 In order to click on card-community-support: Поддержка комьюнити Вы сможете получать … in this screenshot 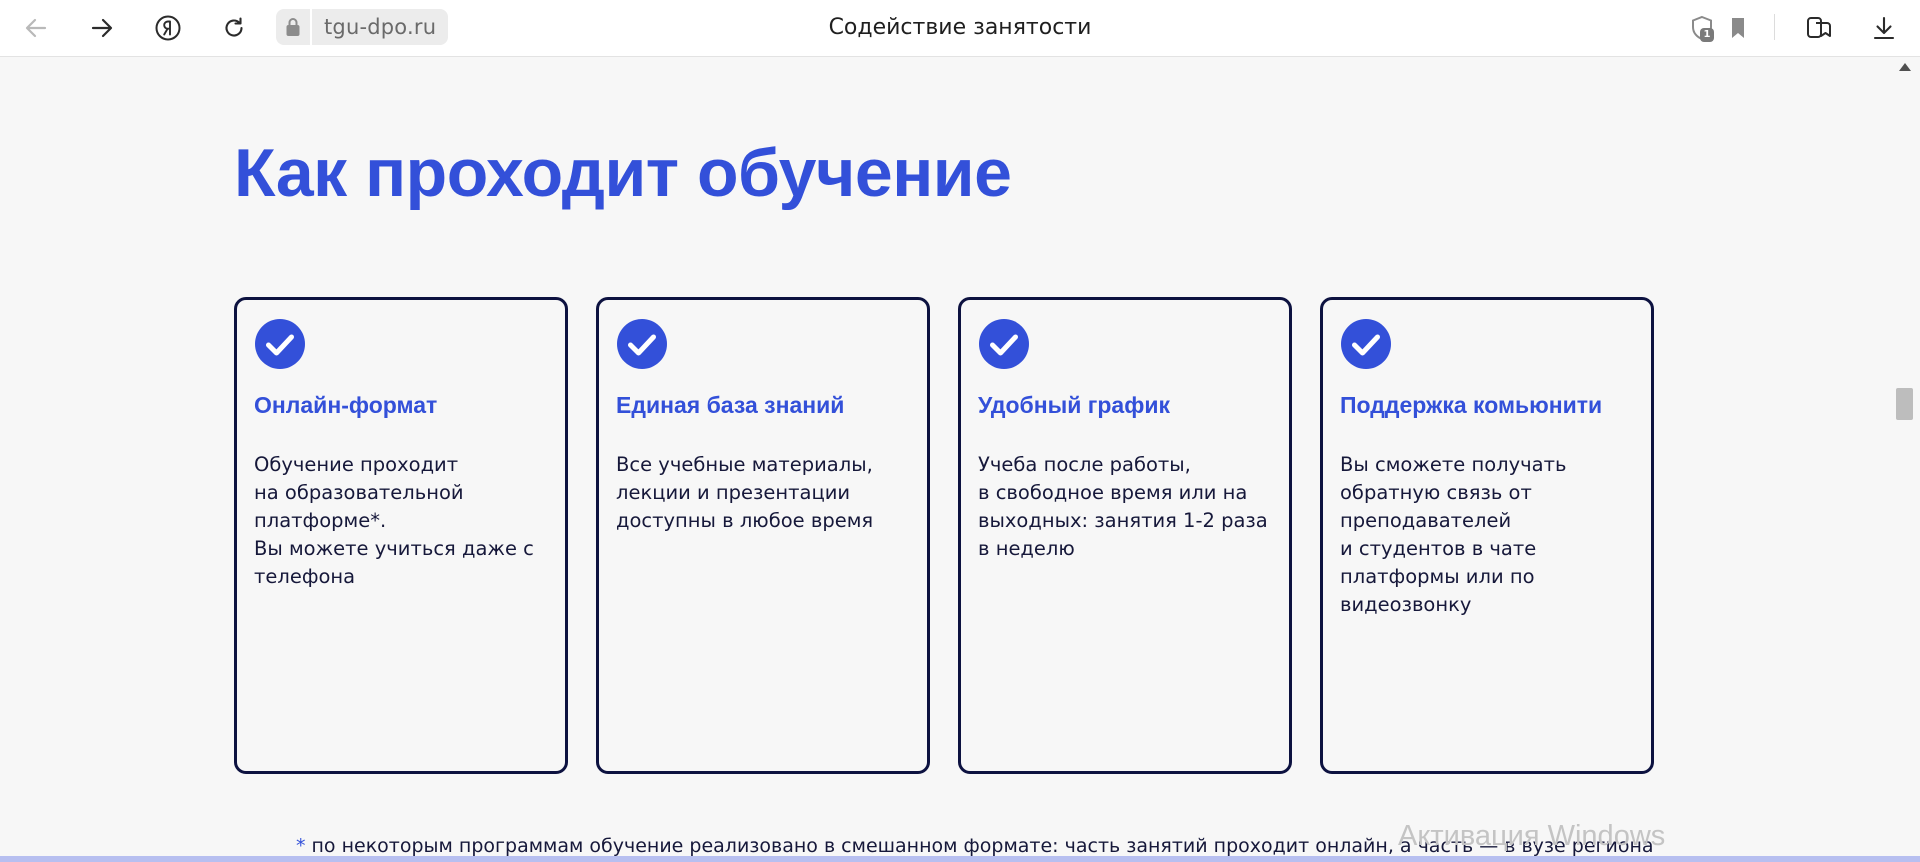, I will do `click(1487, 535)`.